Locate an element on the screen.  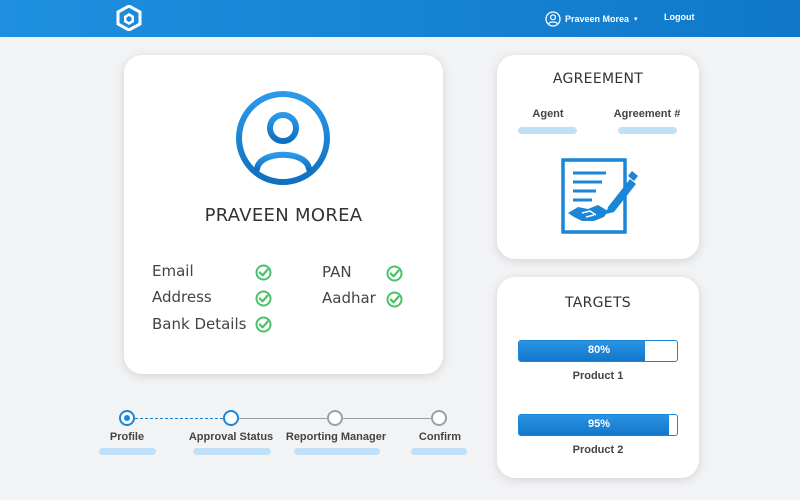
product-2-progress-bar: 95% is located at coordinates (598, 425).